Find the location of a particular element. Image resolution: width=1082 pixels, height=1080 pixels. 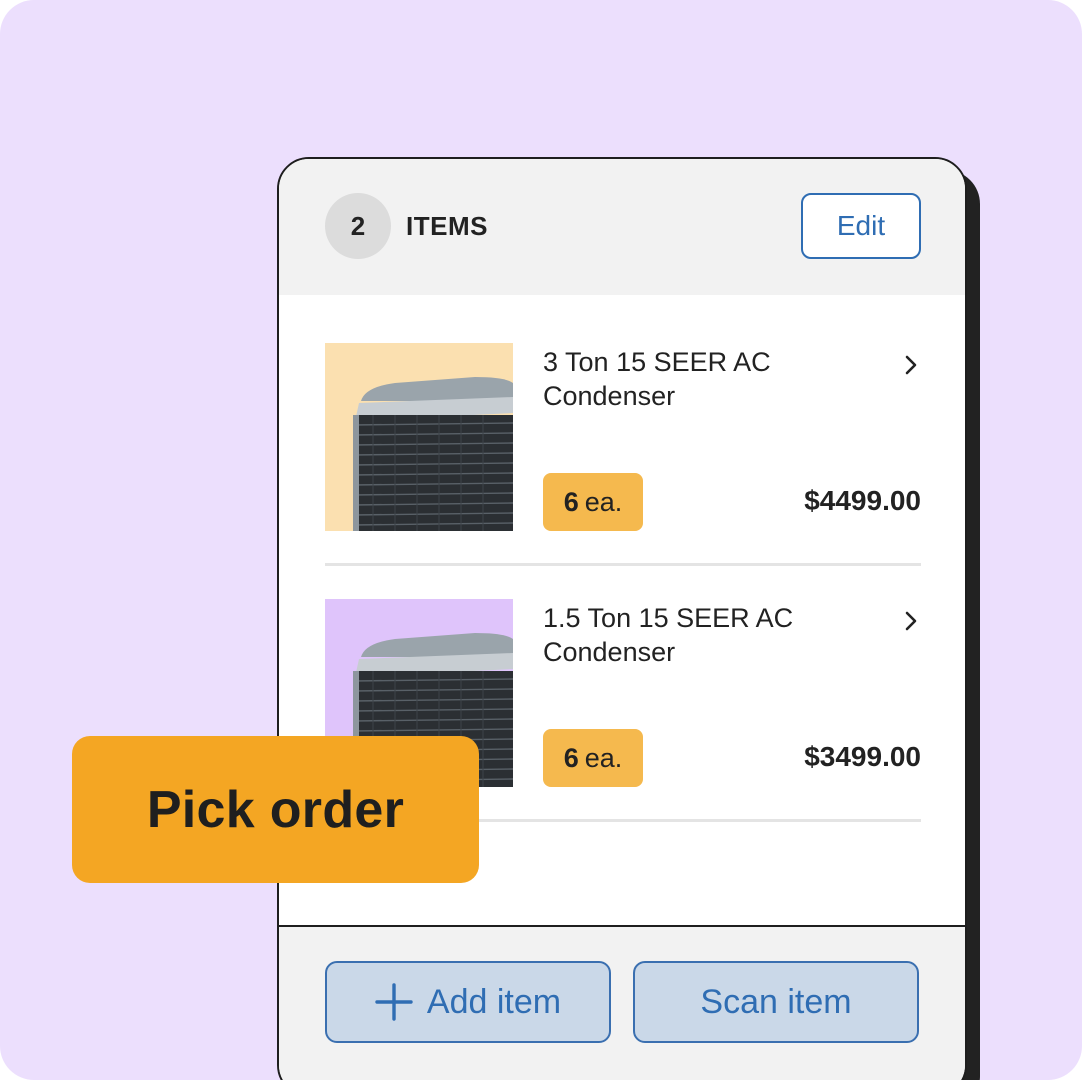

order-header: 2 ITEMS Edit is located at coordinates (622, 227).